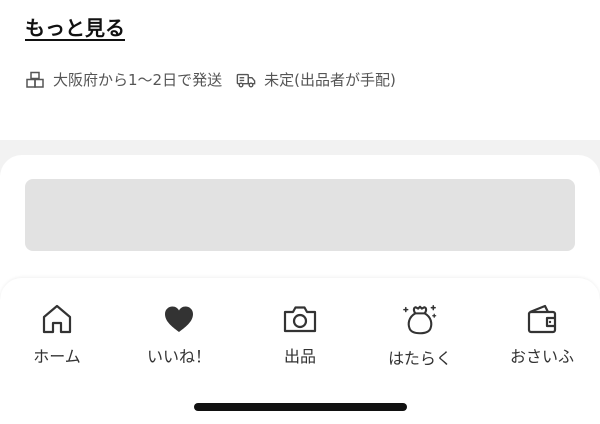  What do you see at coordinates (35, 80) in the screenshot?
I see `box-icon` at bounding box center [35, 80].